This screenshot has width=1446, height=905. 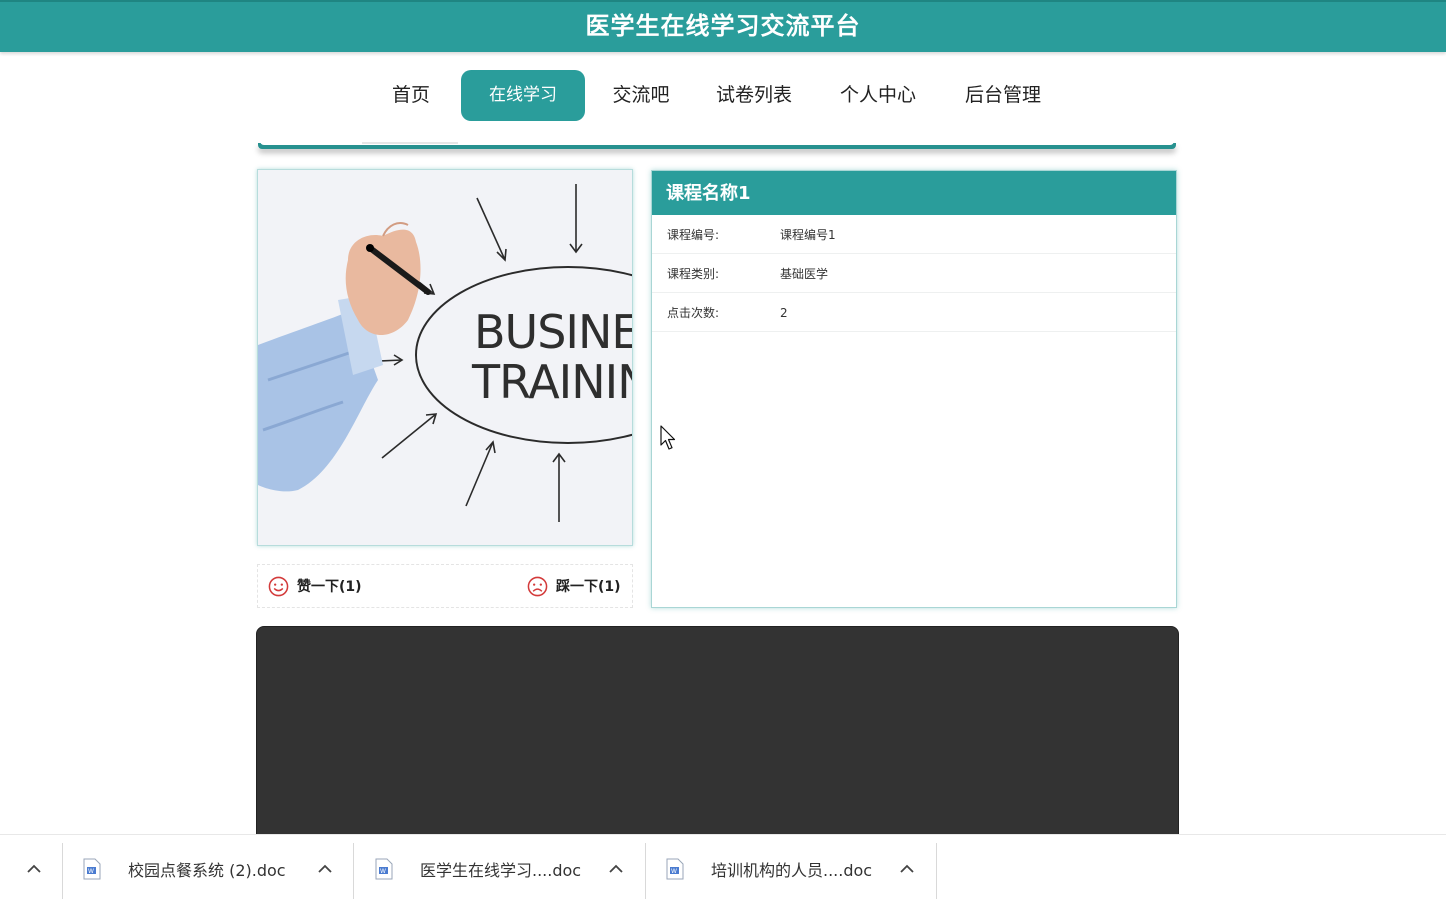 What do you see at coordinates (693, 274) in the screenshot?
I see `info-key: 课程类别:` at bounding box center [693, 274].